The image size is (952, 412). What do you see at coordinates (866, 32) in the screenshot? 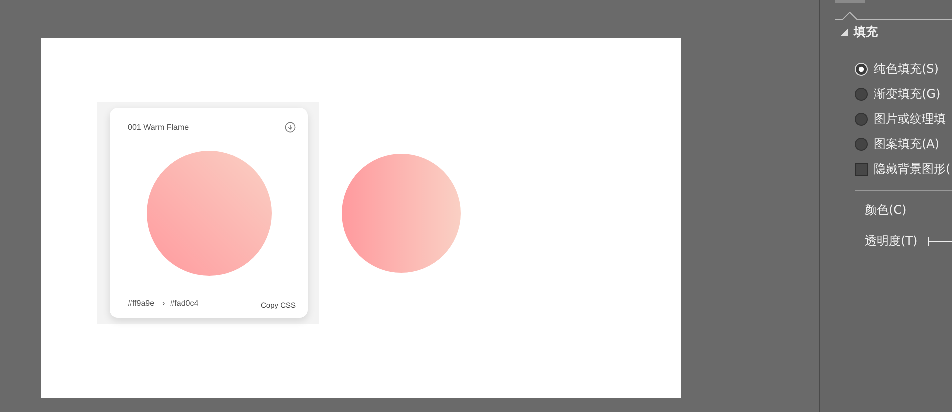
I see `section-title: 填充` at bounding box center [866, 32].